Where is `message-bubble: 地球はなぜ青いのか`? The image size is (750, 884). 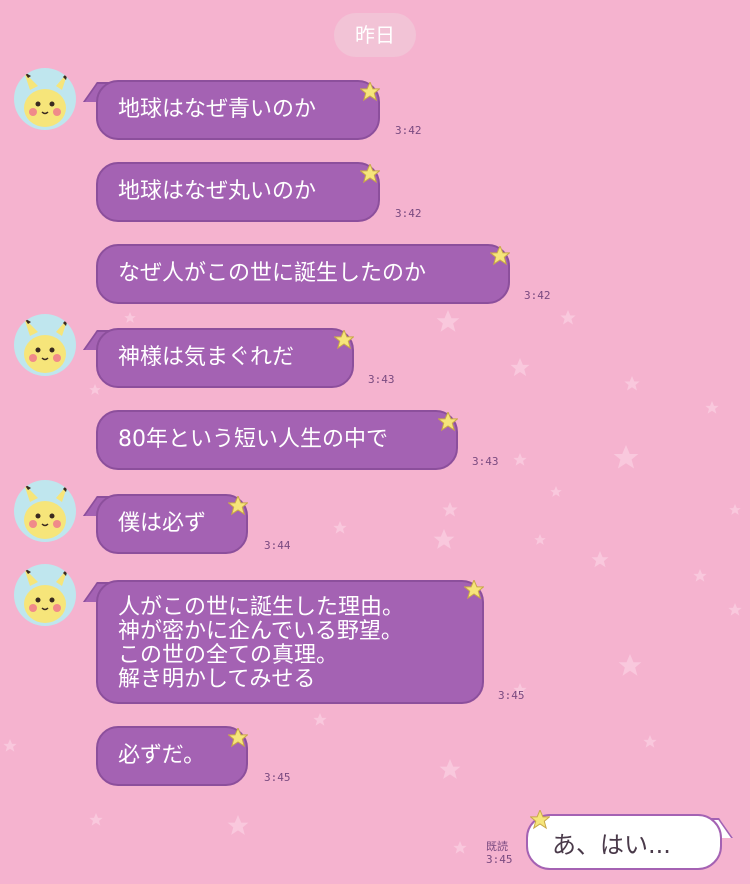
message-bubble: 地球はなぜ青いのか is located at coordinates (238, 110).